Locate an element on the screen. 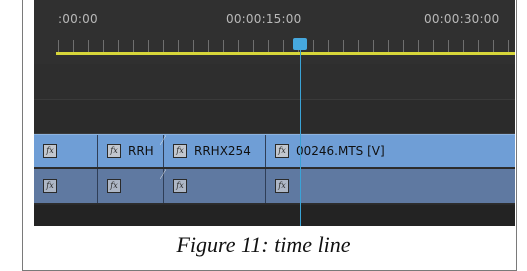 The image size is (527, 271). video-clip: fx RRH is located at coordinates (131, 151).